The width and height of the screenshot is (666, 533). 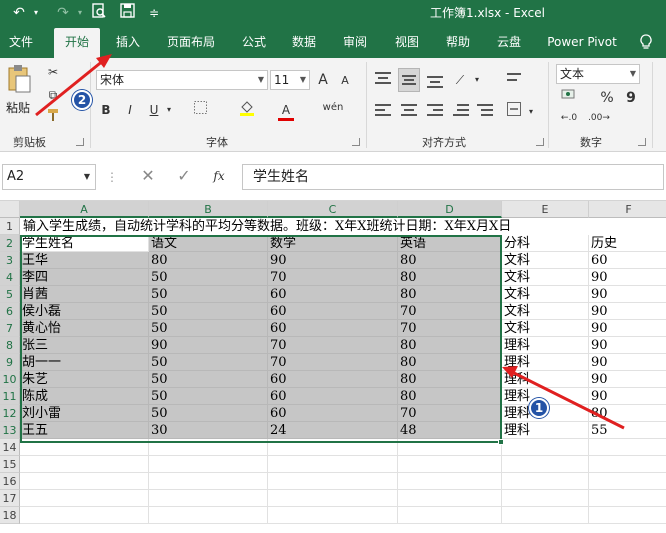 I want to click on table-cell: 30, so click(x=208, y=430).